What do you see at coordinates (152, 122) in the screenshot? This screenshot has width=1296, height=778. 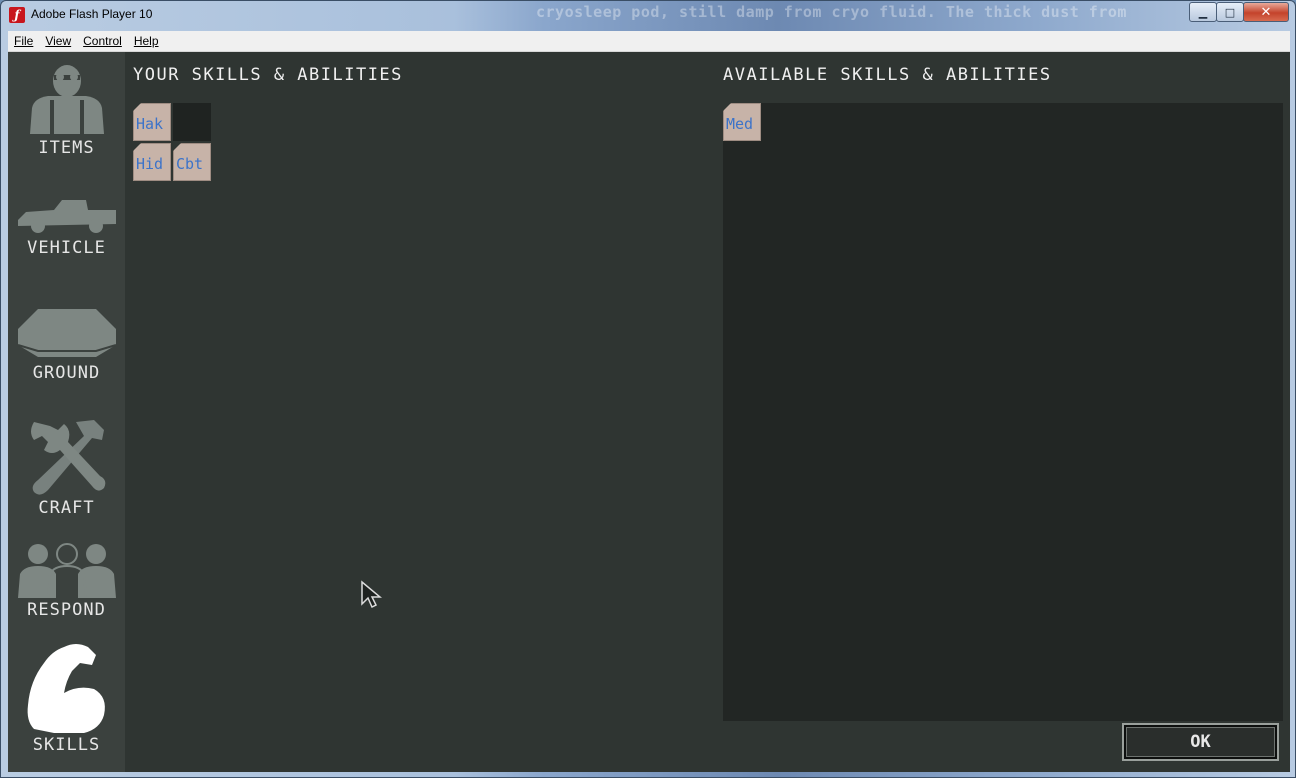 I see `skill-tile: Hak` at bounding box center [152, 122].